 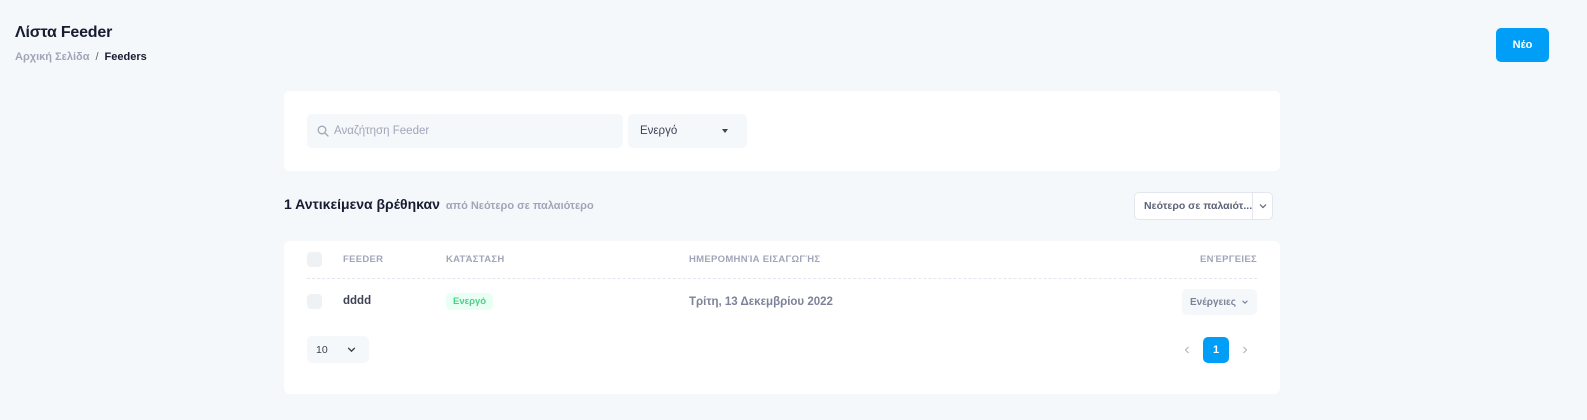 What do you see at coordinates (474, 131) in the screenshot?
I see `search-input` at bounding box center [474, 131].